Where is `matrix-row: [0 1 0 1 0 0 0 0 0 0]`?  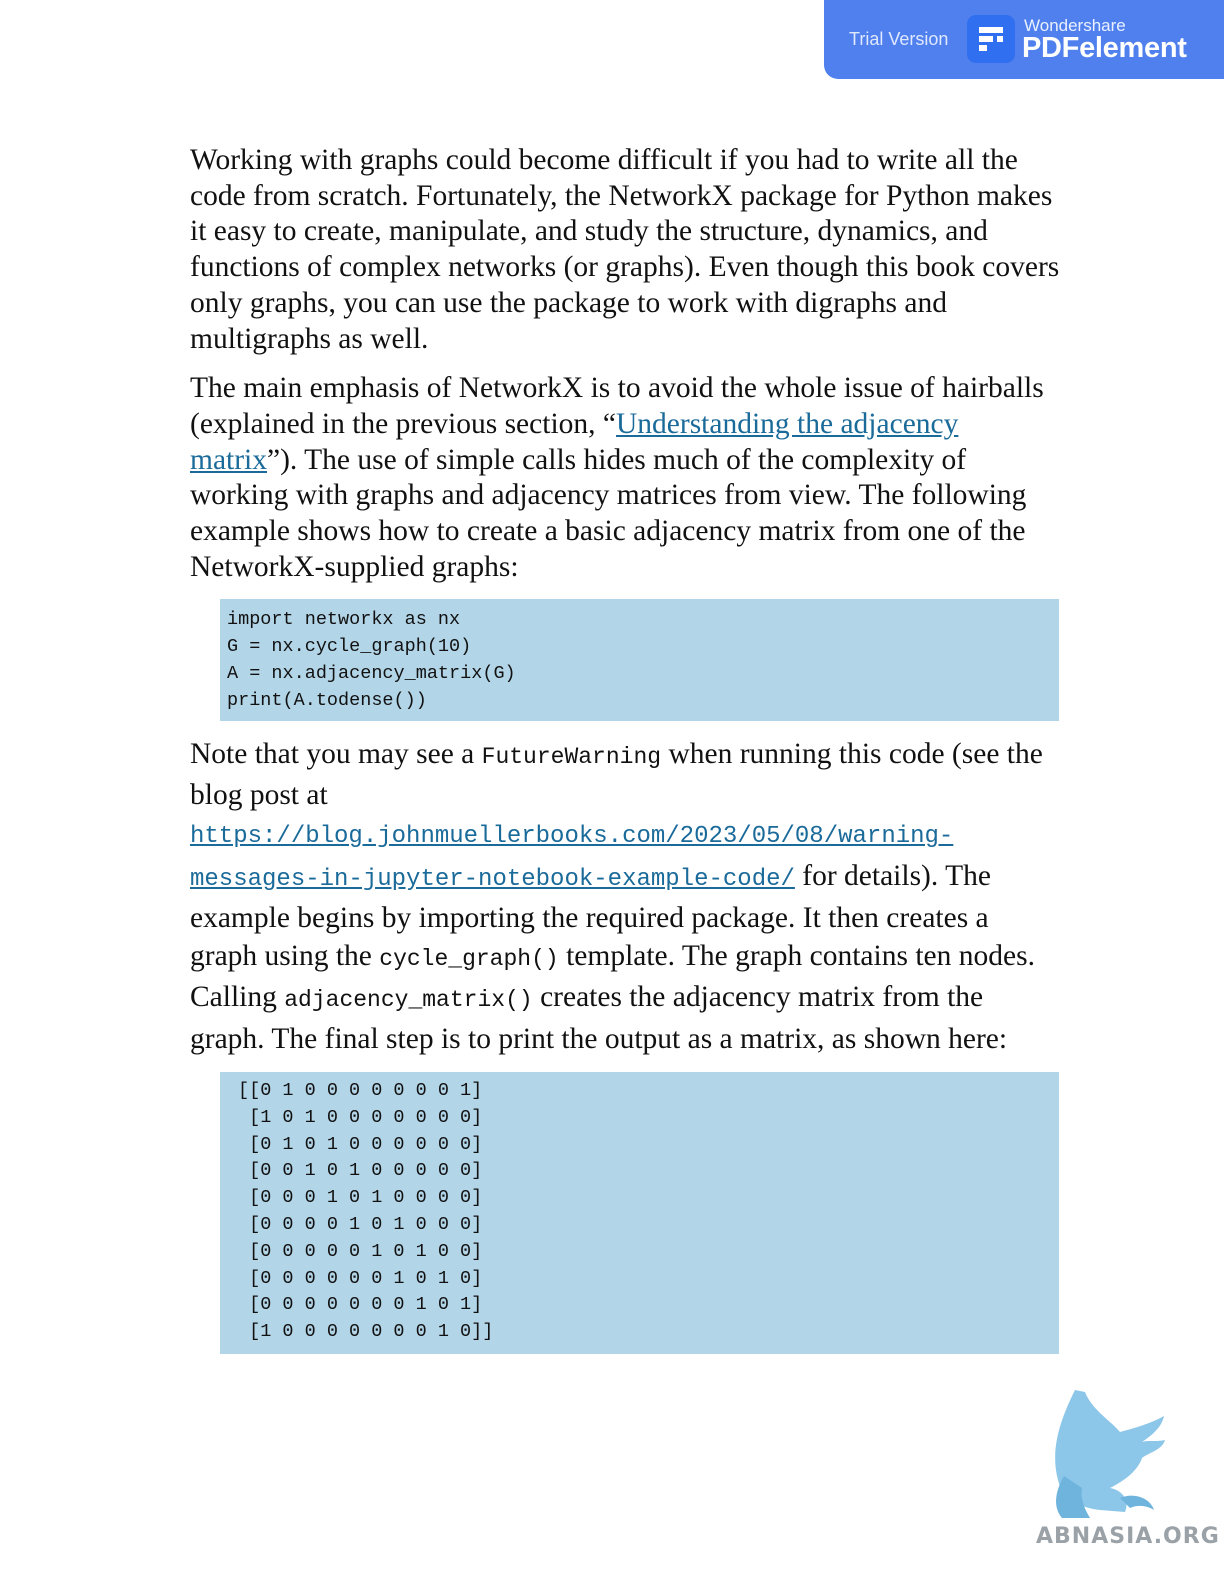
matrix-row: [0 1 0 1 0 0 0 0 0 0] is located at coordinates (360, 1144).